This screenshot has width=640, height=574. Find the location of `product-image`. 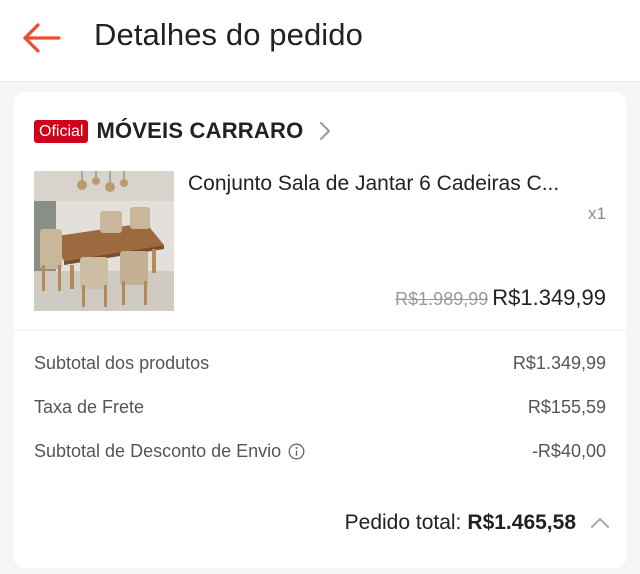

product-image is located at coordinates (104, 241).